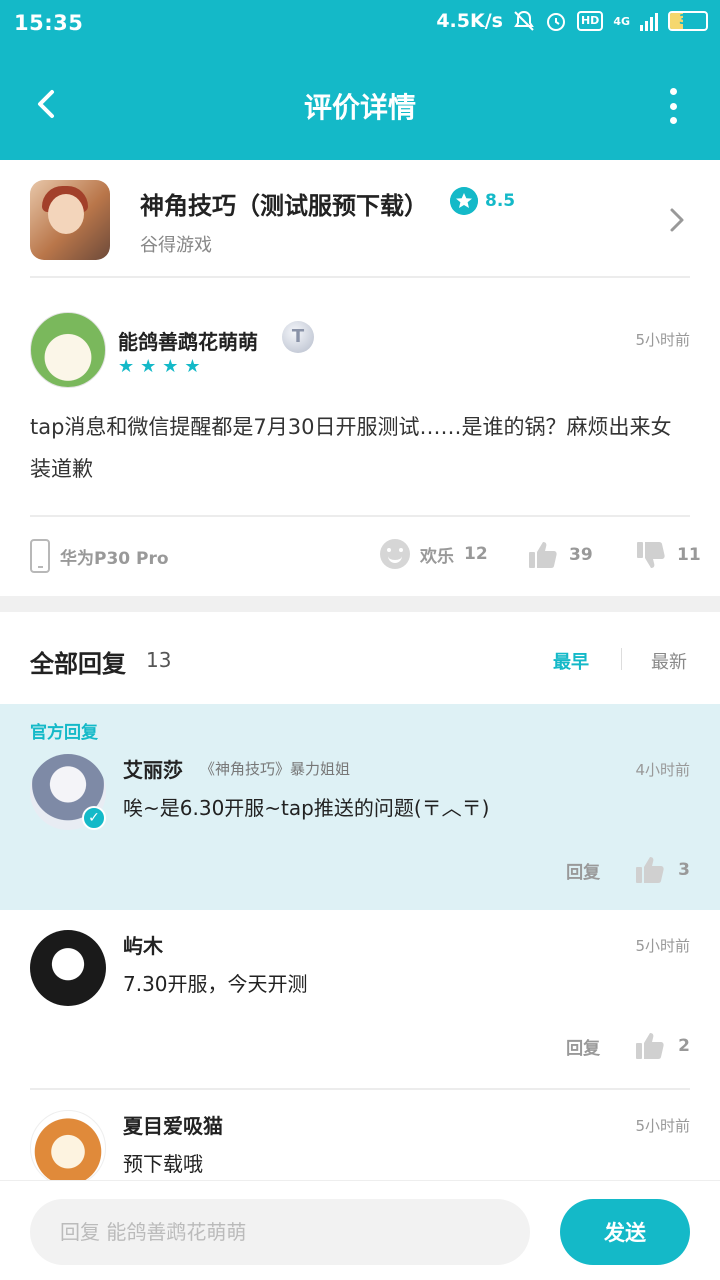  I want to click on verified-check-icon: ✓, so click(94, 818).